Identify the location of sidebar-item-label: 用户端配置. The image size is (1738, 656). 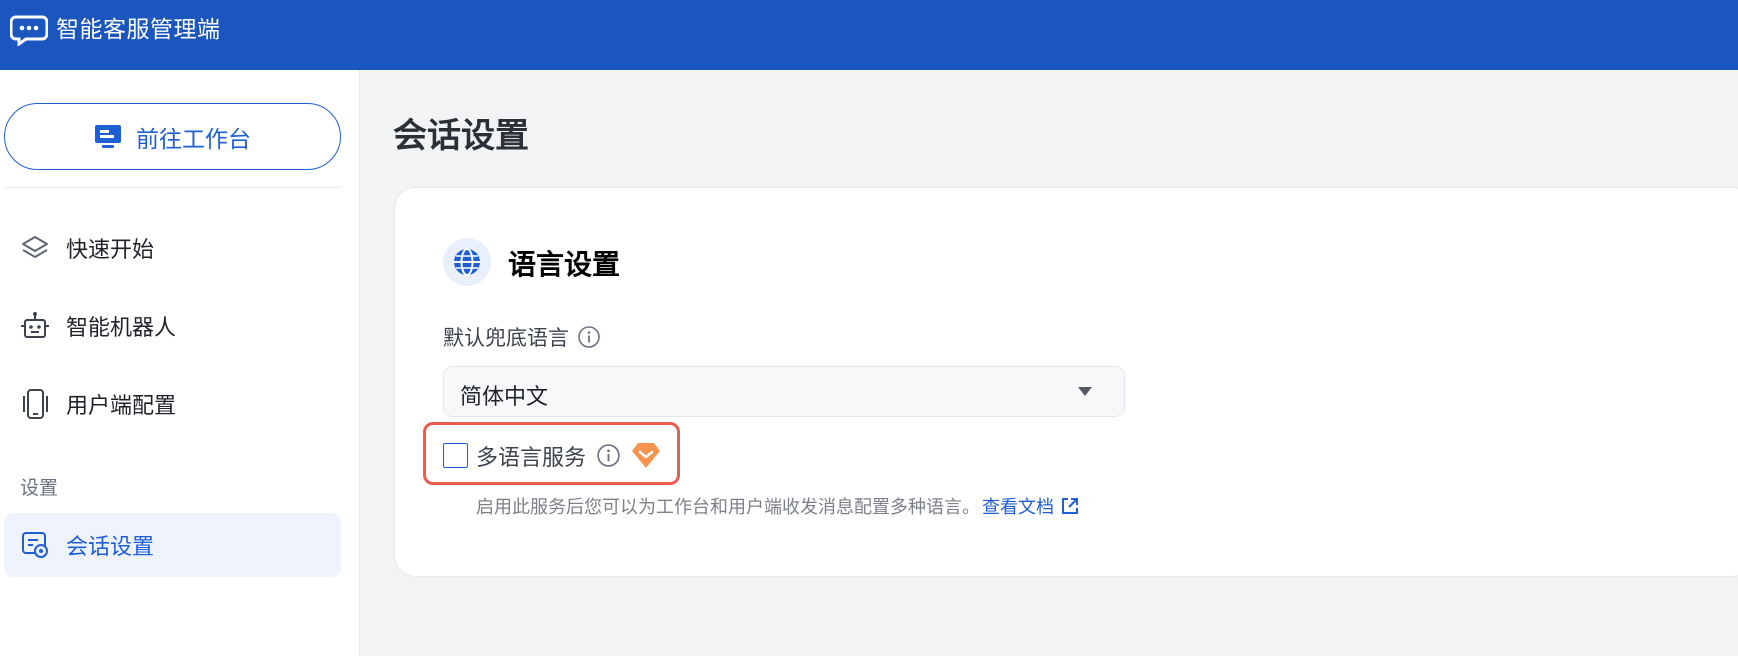
(121, 406).